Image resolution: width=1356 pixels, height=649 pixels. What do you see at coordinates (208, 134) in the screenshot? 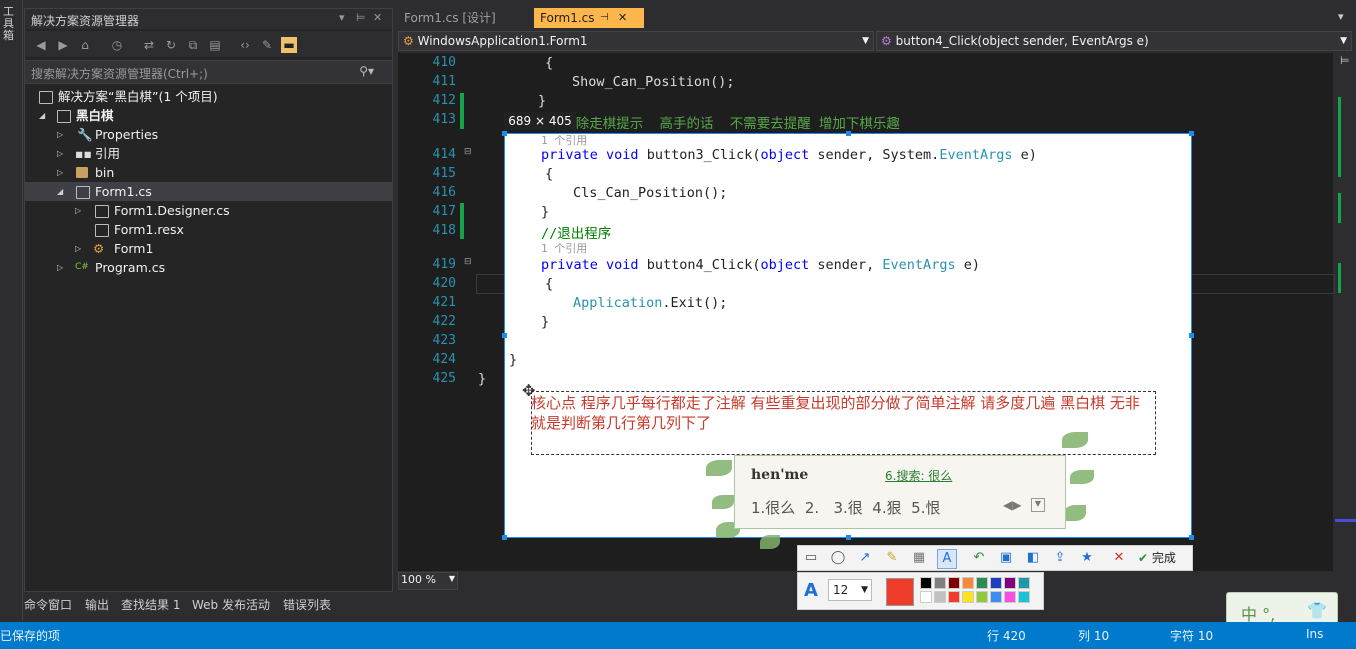
I see `tree-row-properties: ▷ 🔧 Properties` at bounding box center [208, 134].